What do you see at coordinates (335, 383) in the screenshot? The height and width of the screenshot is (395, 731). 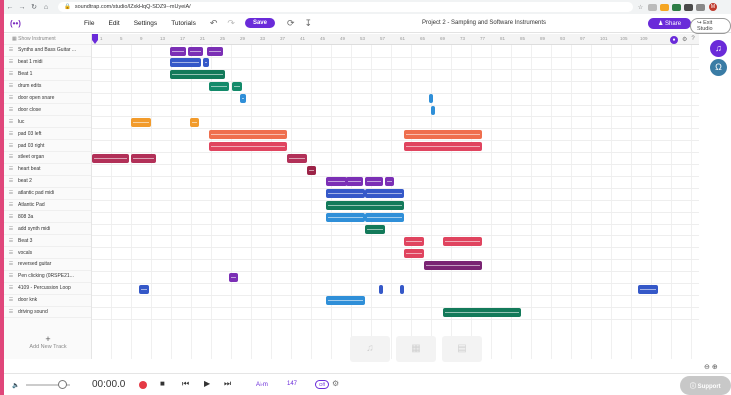 I see `metronome-icon: ⚙` at bounding box center [335, 383].